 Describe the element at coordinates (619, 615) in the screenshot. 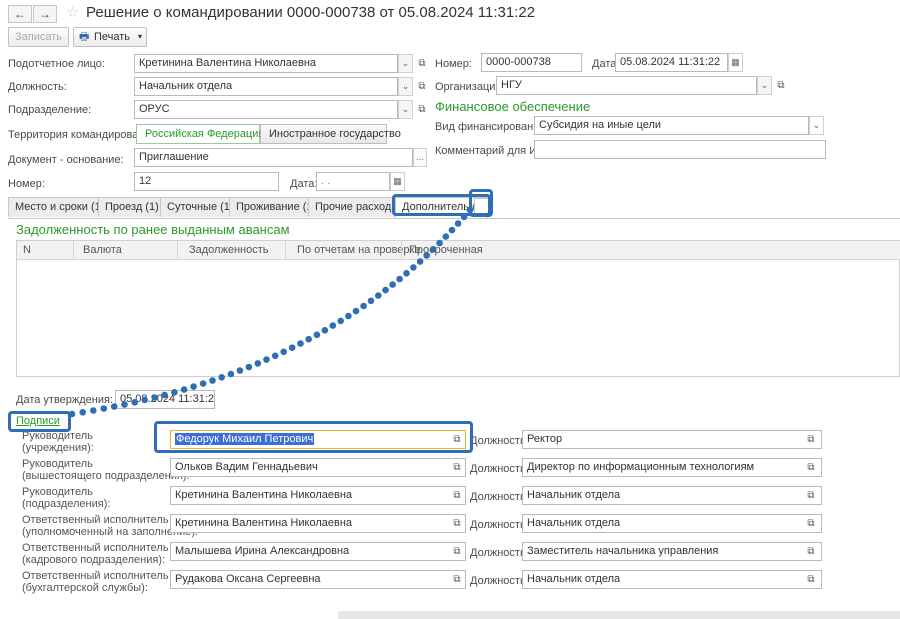

I see `horizontal-scrollbar` at that location.